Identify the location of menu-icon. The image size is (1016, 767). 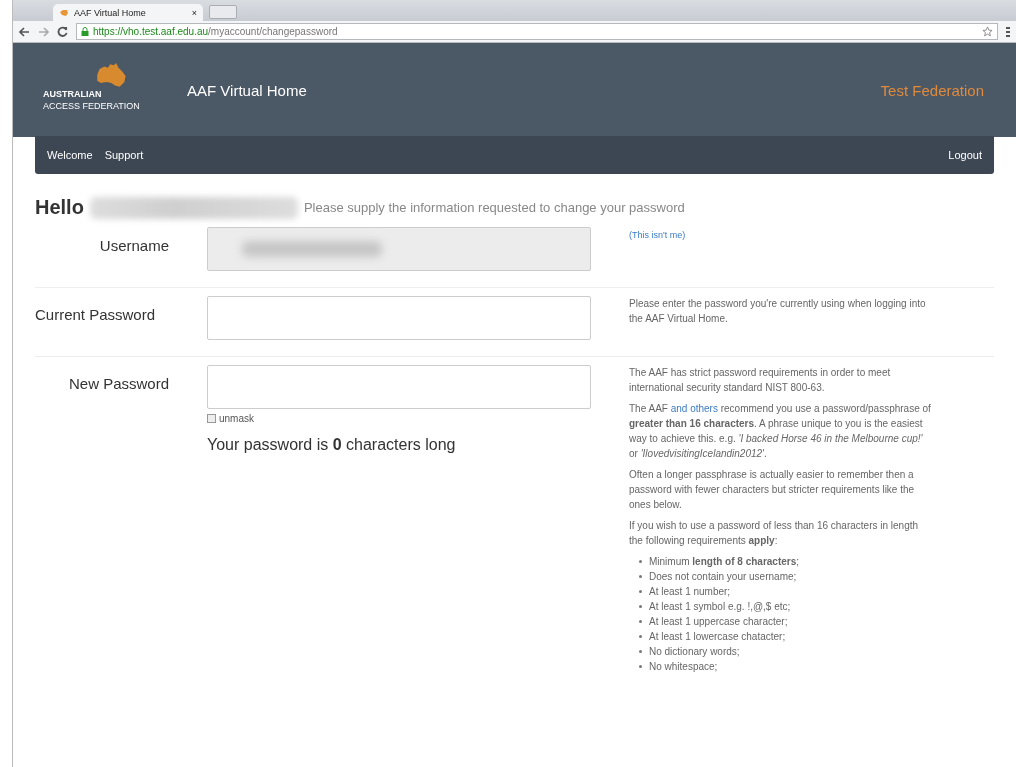
(1008, 31).